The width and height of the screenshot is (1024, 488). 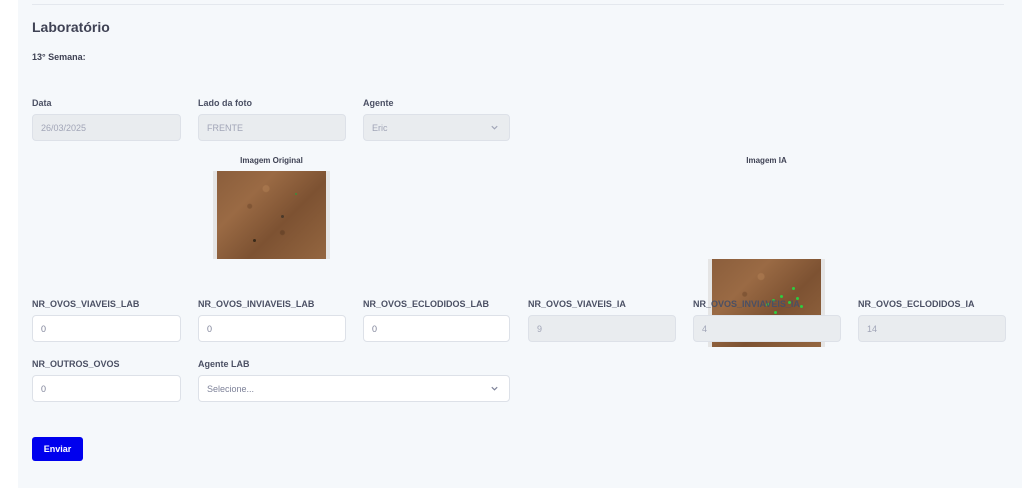 I want to click on inviaveis-lab-input: 0, so click(x=272, y=328).